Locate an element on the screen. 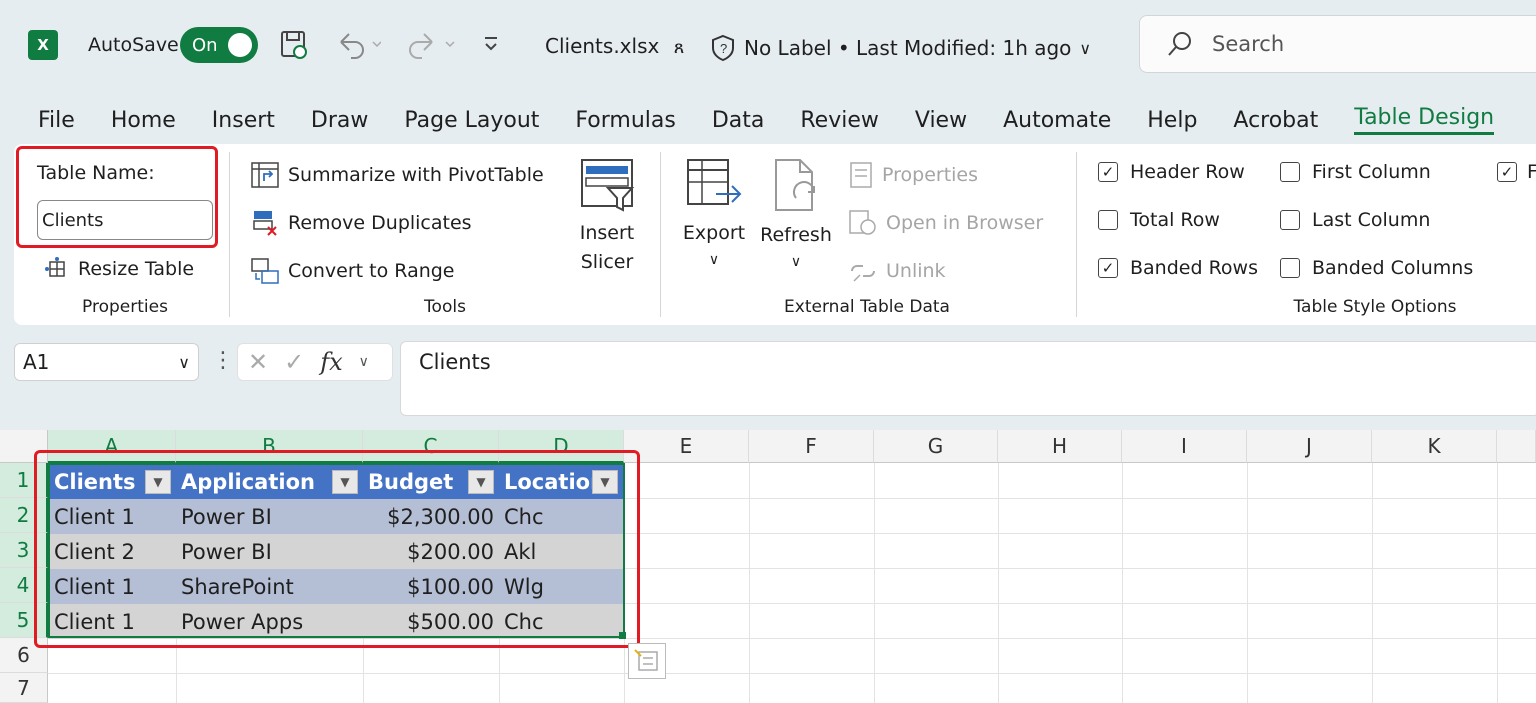 The height and width of the screenshot is (703, 1536). last-column-label: Last Column is located at coordinates (1371, 220).